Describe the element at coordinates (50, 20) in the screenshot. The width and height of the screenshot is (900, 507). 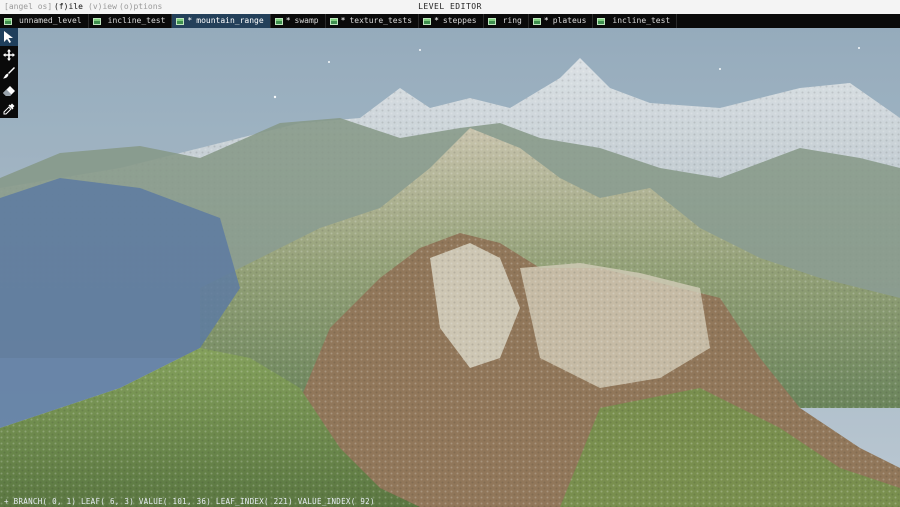
I see `tab-label: unnamed_level` at that location.